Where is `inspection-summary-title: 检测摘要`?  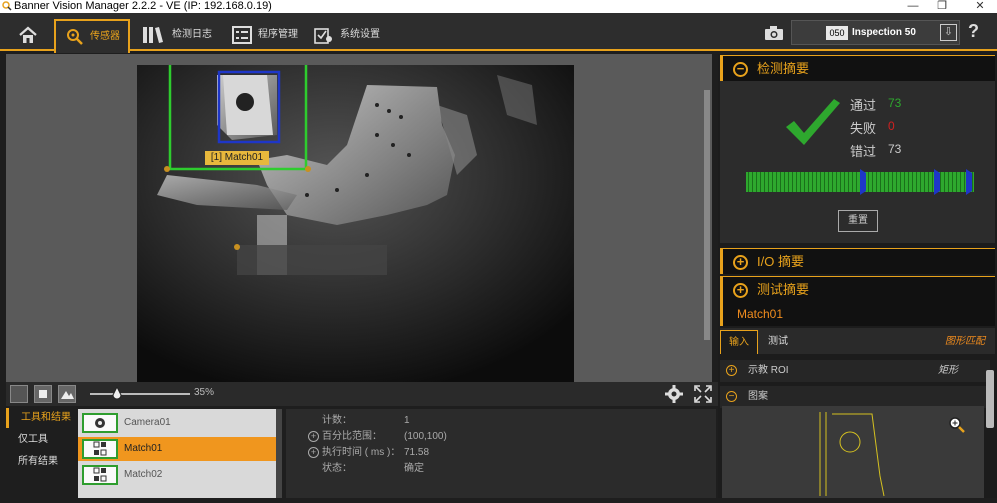 inspection-summary-title: 检测摘要 is located at coordinates (783, 68).